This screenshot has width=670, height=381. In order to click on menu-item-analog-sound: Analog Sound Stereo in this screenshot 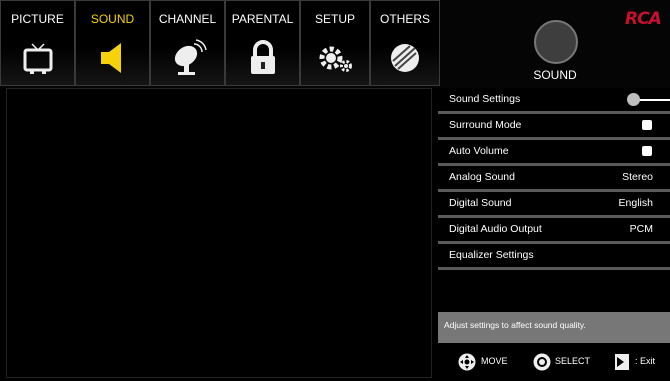, I will do `click(554, 179)`.